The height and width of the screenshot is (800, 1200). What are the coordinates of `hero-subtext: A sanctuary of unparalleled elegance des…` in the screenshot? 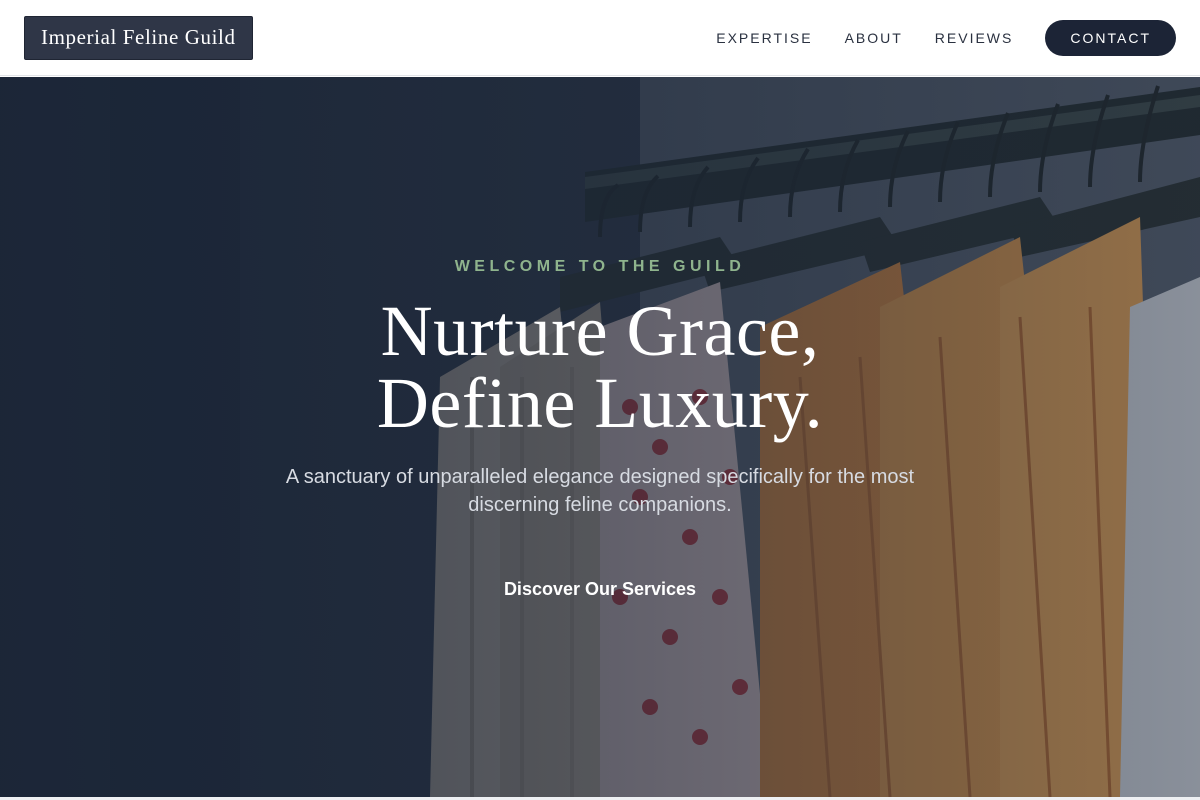 It's located at (600, 491).